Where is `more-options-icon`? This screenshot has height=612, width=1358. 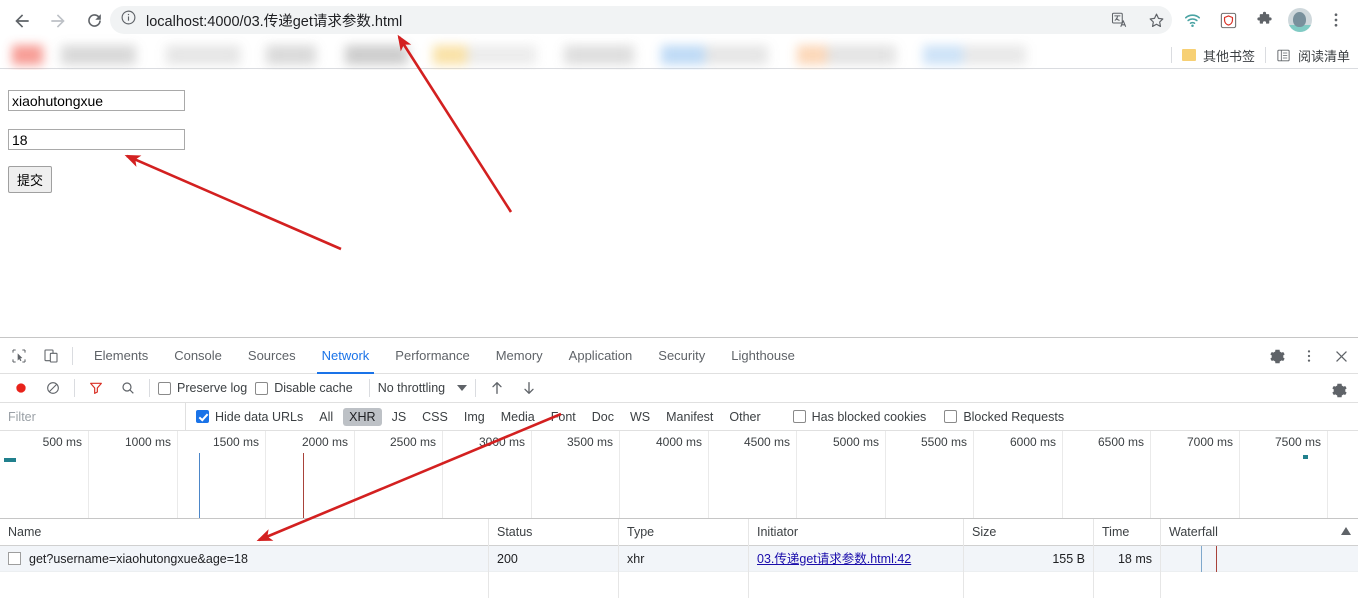 more-options-icon is located at coordinates (1309, 356).